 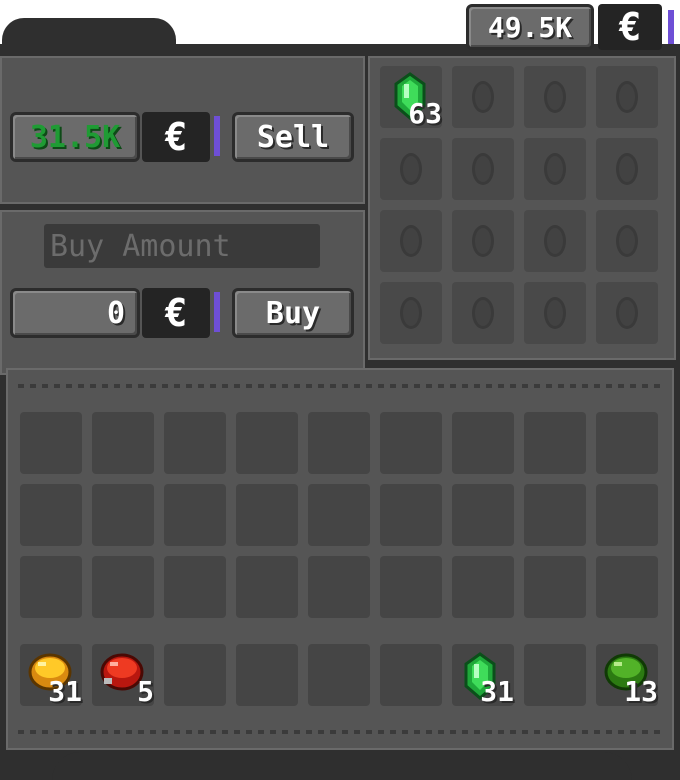 I want to click on item-count: 63, so click(x=425, y=113).